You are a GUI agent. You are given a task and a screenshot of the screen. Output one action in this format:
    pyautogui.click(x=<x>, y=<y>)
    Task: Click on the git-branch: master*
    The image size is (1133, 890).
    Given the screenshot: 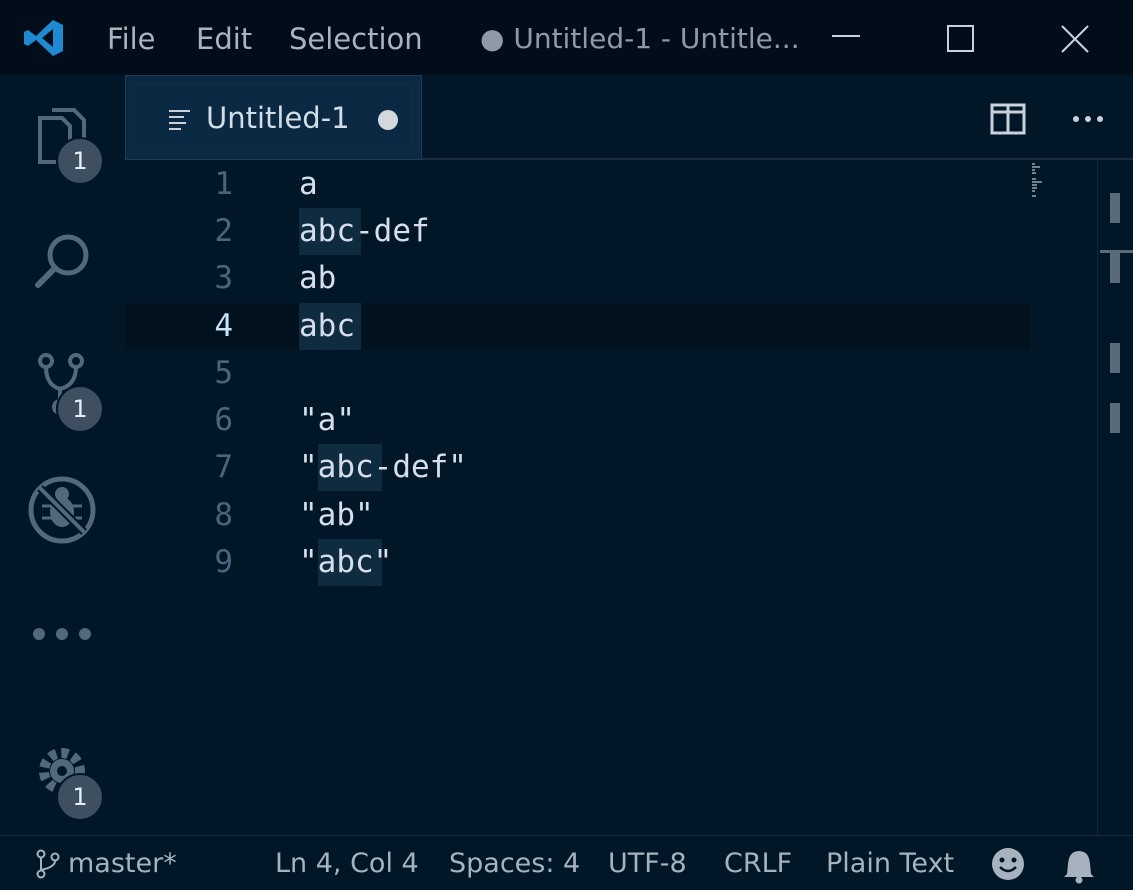 What is the action you would take?
    pyautogui.click(x=122, y=864)
    